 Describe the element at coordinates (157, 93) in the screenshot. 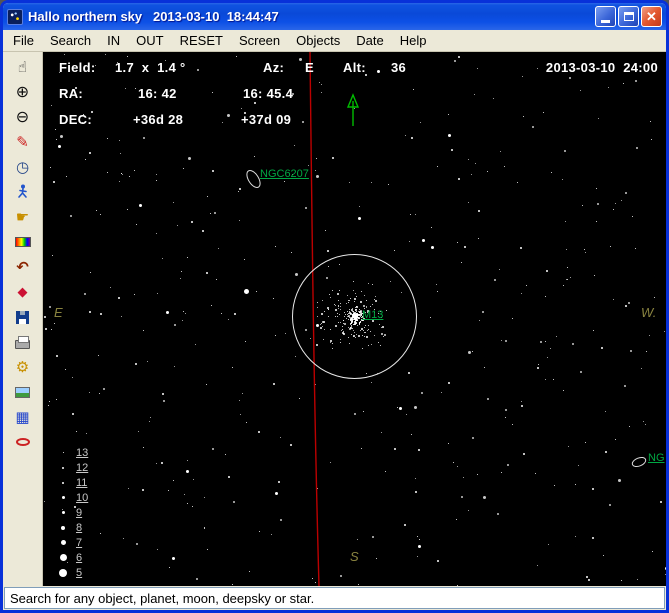

I see `ra-value-1: 16: 42` at that location.